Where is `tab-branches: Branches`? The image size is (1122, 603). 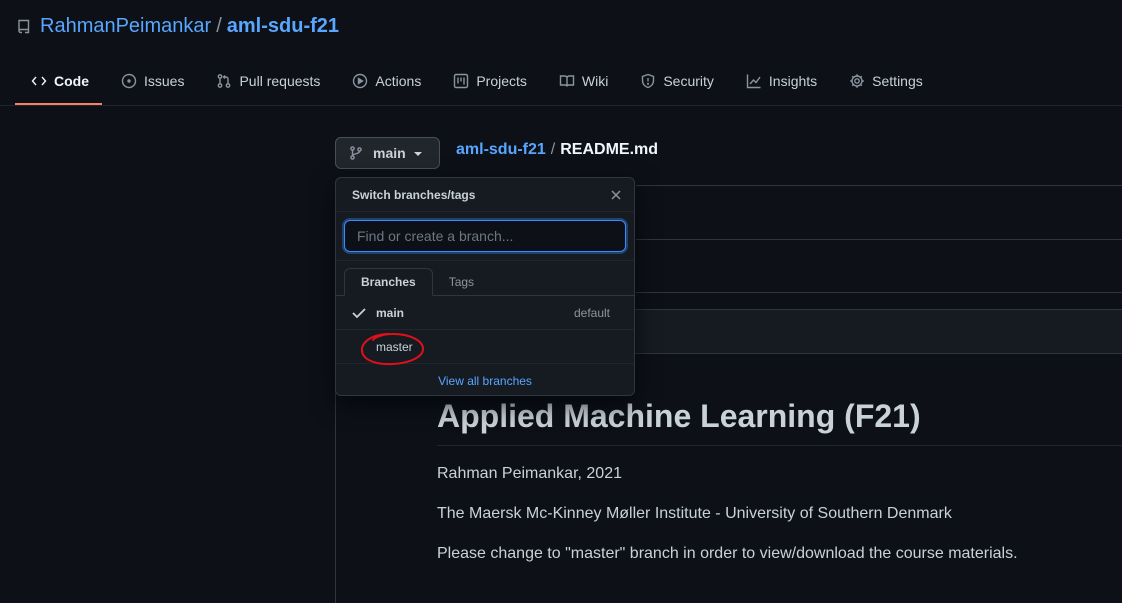 tab-branches: Branches is located at coordinates (388, 282).